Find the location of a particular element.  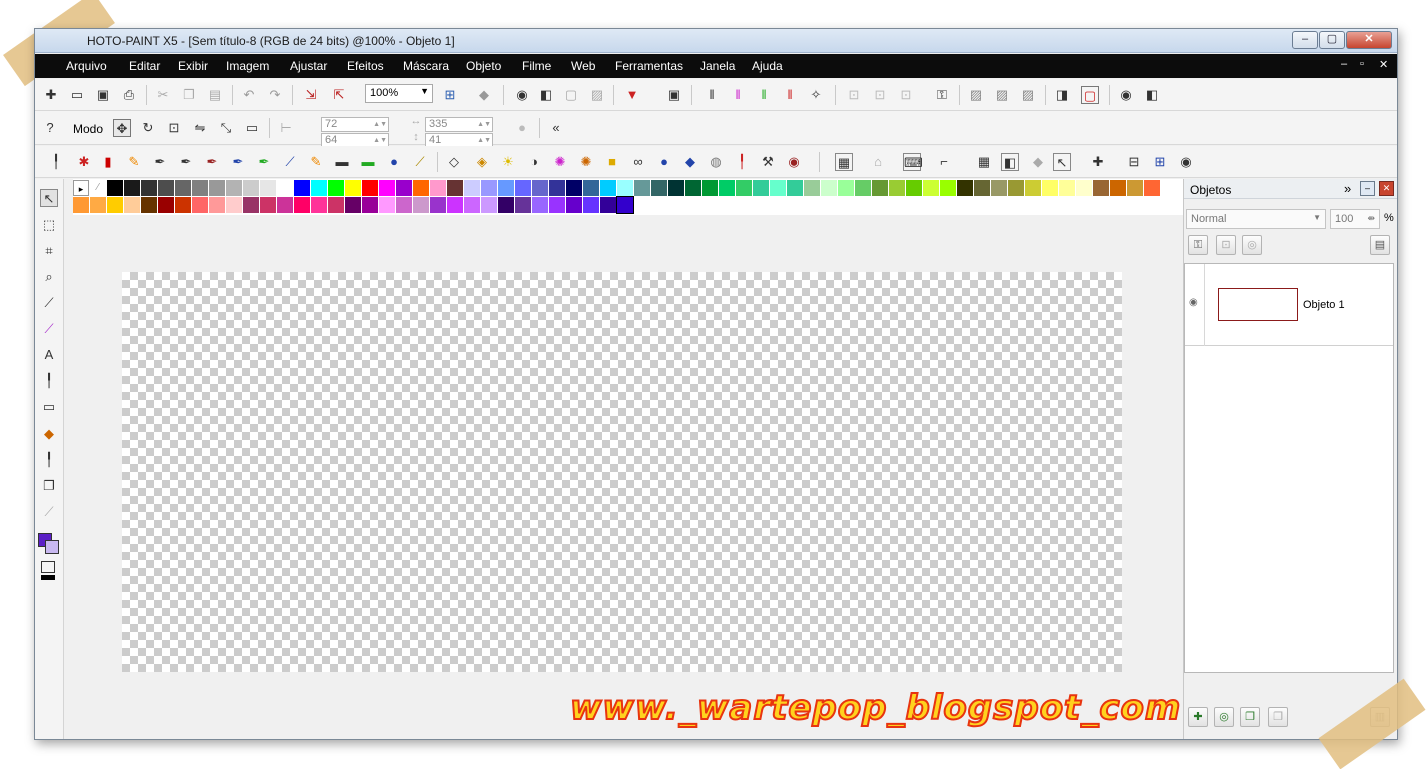

ruler-icon: ⌐ is located at coordinates (944, 162).